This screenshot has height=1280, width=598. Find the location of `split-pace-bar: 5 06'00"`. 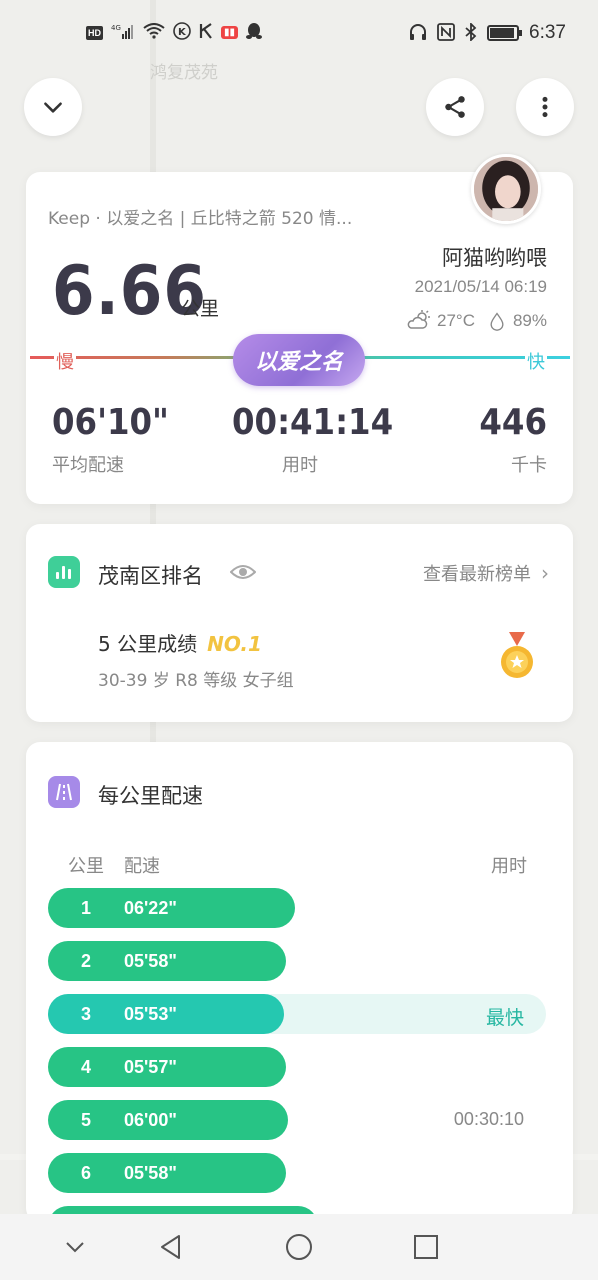

split-pace-bar: 5 06'00" is located at coordinates (168, 1120).